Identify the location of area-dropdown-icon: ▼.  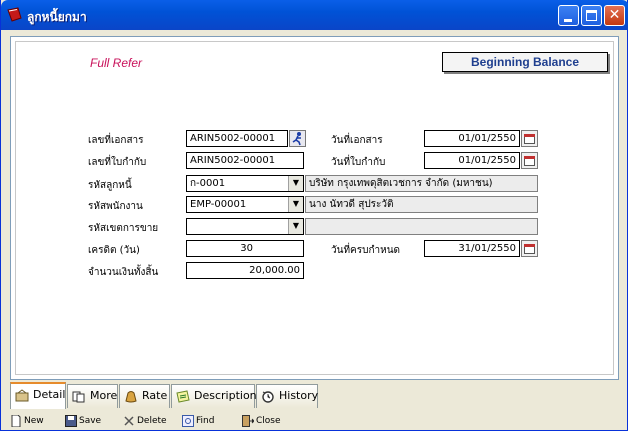
(295, 226).